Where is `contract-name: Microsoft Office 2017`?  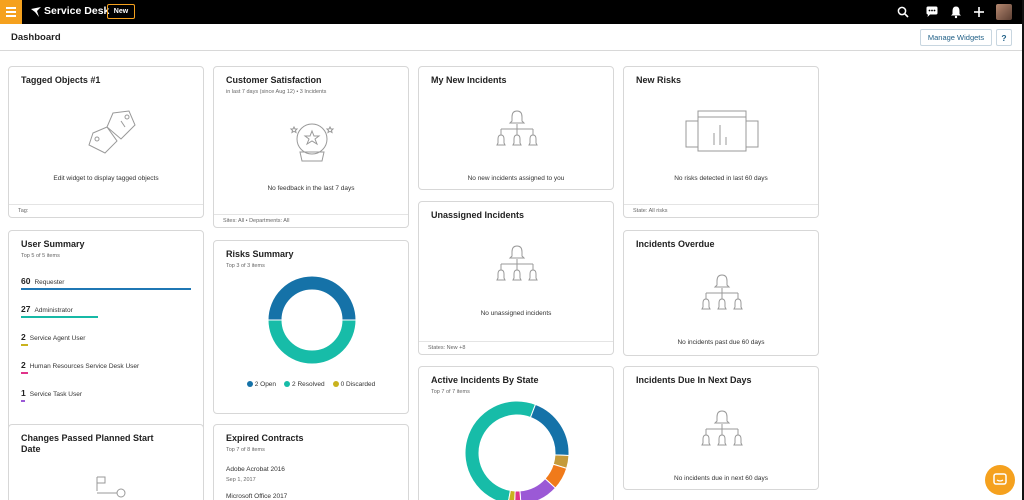 contract-name: Microsoft Office 2017 is located at coordinates (256, 496).